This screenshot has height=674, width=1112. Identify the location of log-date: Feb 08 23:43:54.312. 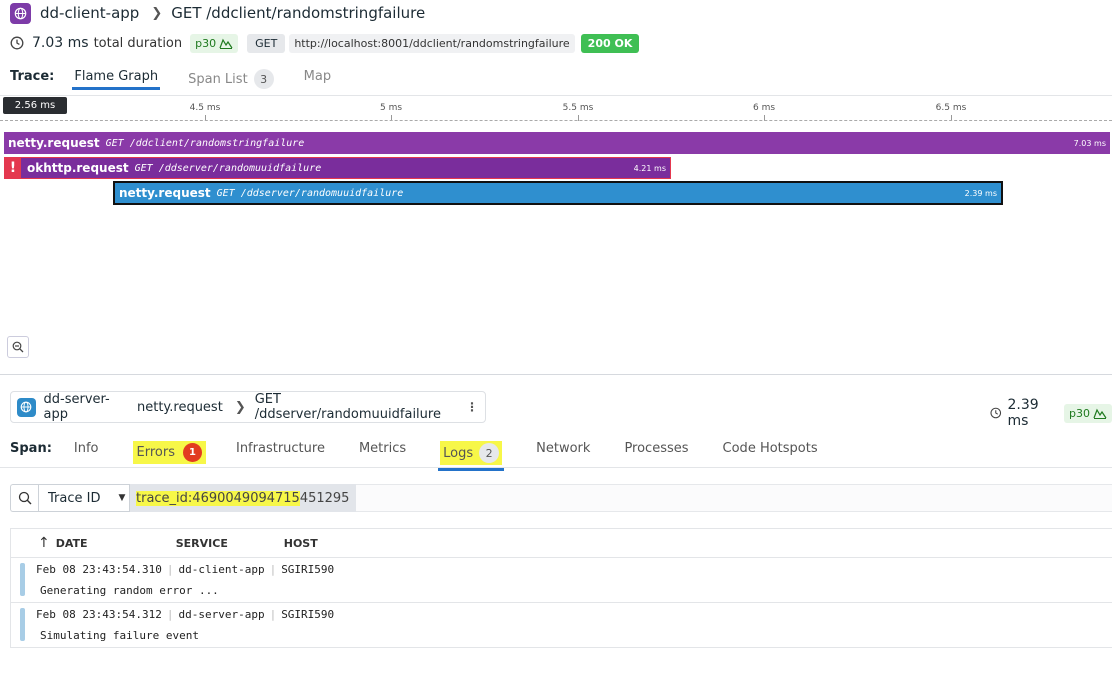
(99, 614).